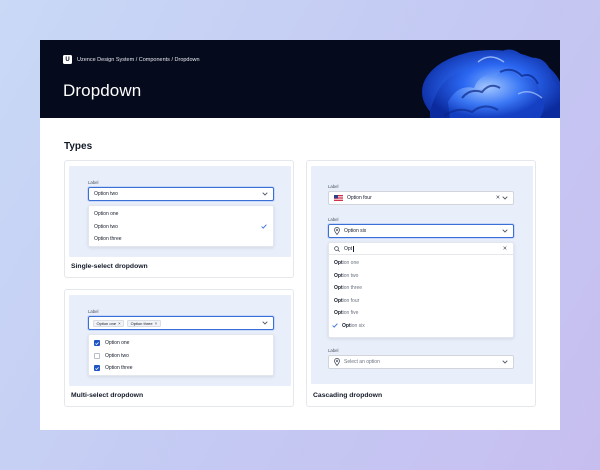 Image resolution: width=600 pixels, height=470 pixels. I want to click on selected-value: Option two, so click(106, 194).